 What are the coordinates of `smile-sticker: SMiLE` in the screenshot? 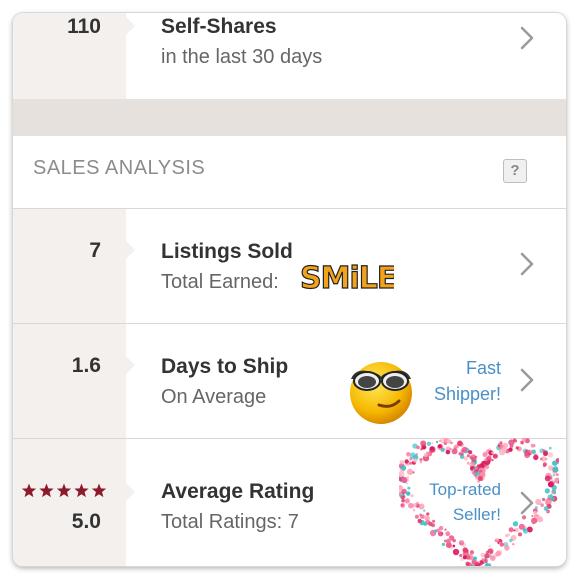 It's located at (347, 277).